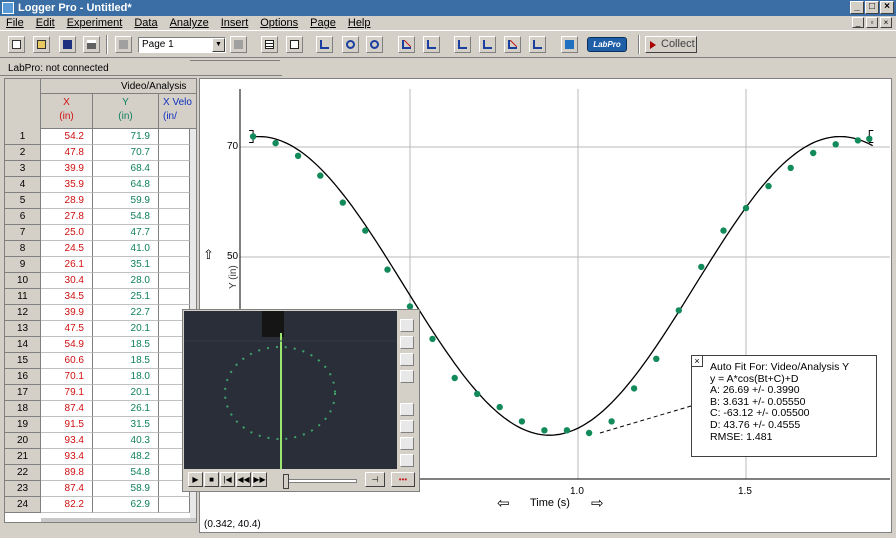 The image size is (896, 538). I want to click on table-cell-y: 18.5, so click(126, 361).